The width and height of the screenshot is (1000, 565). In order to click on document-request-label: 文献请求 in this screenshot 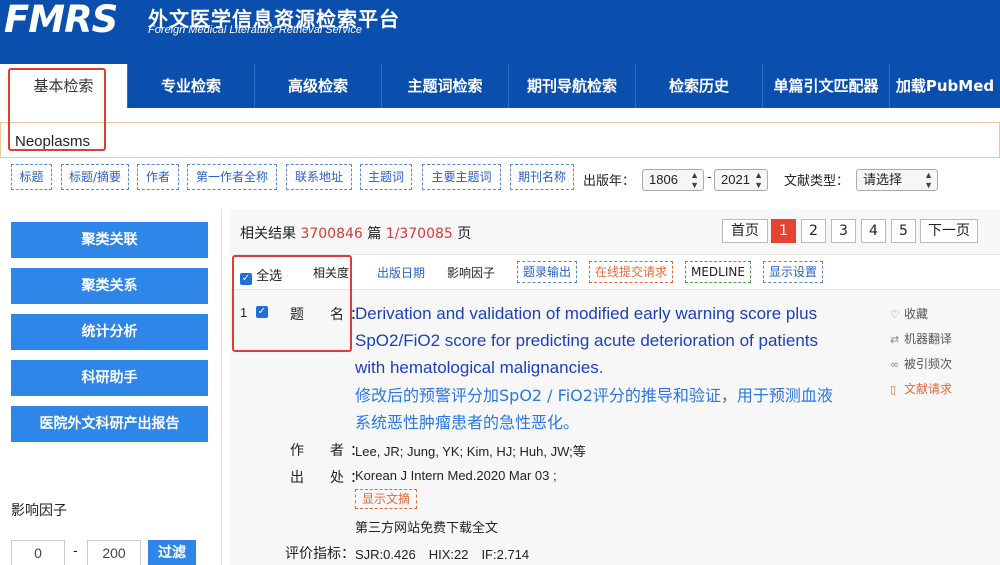, I will do `click(928, 389)`.